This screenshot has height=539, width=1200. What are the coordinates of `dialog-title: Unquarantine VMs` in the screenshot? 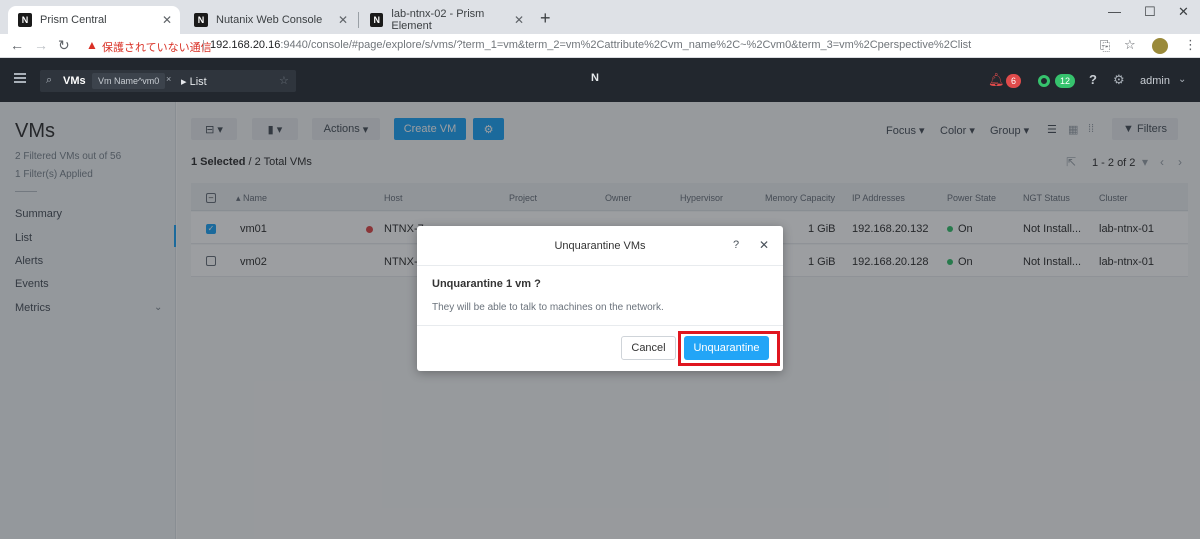 It's located at (600, 246).